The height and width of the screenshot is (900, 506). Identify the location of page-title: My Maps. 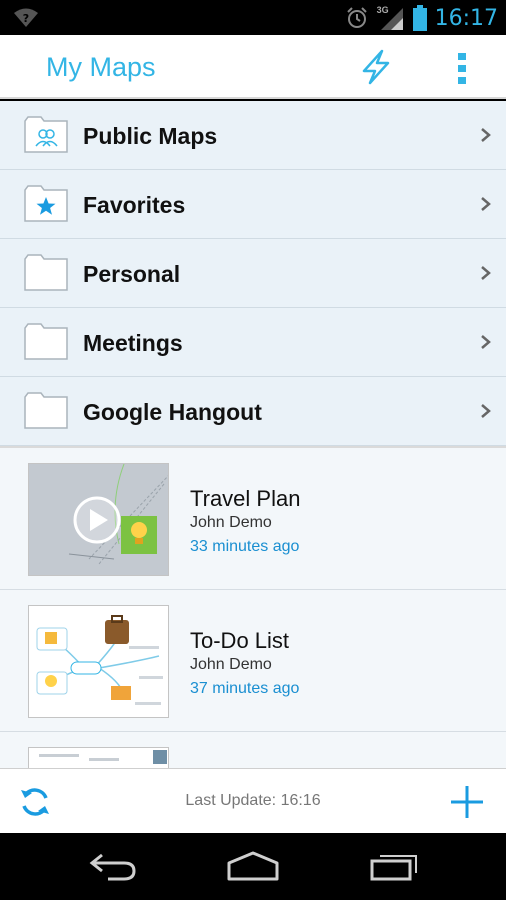
(101, 67).